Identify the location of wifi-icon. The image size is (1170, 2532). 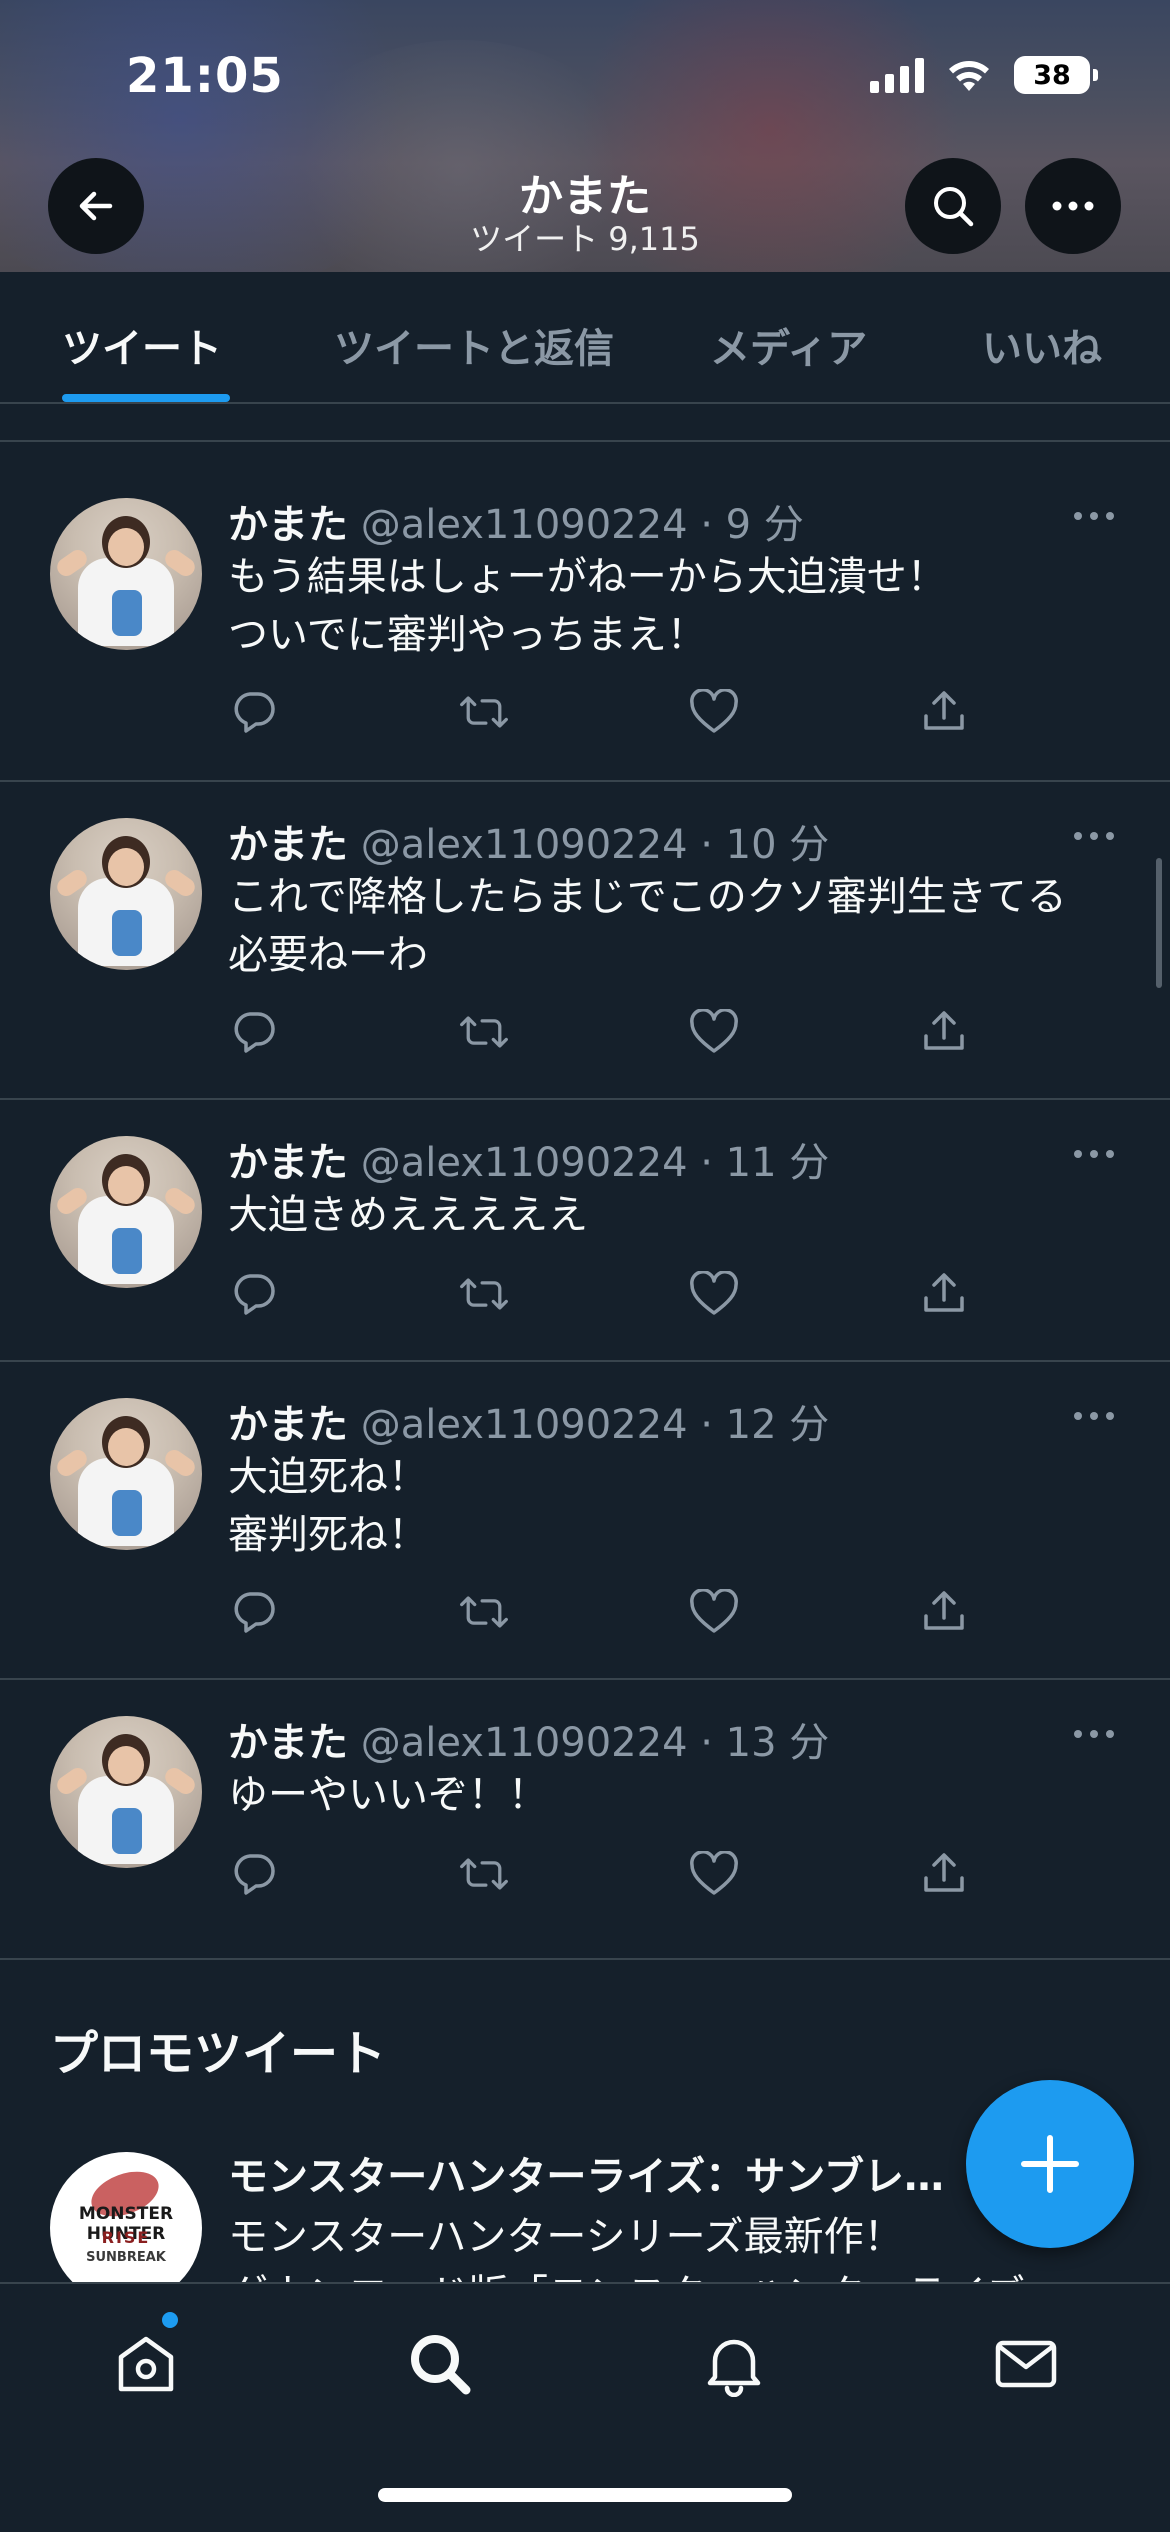
(969, 76).